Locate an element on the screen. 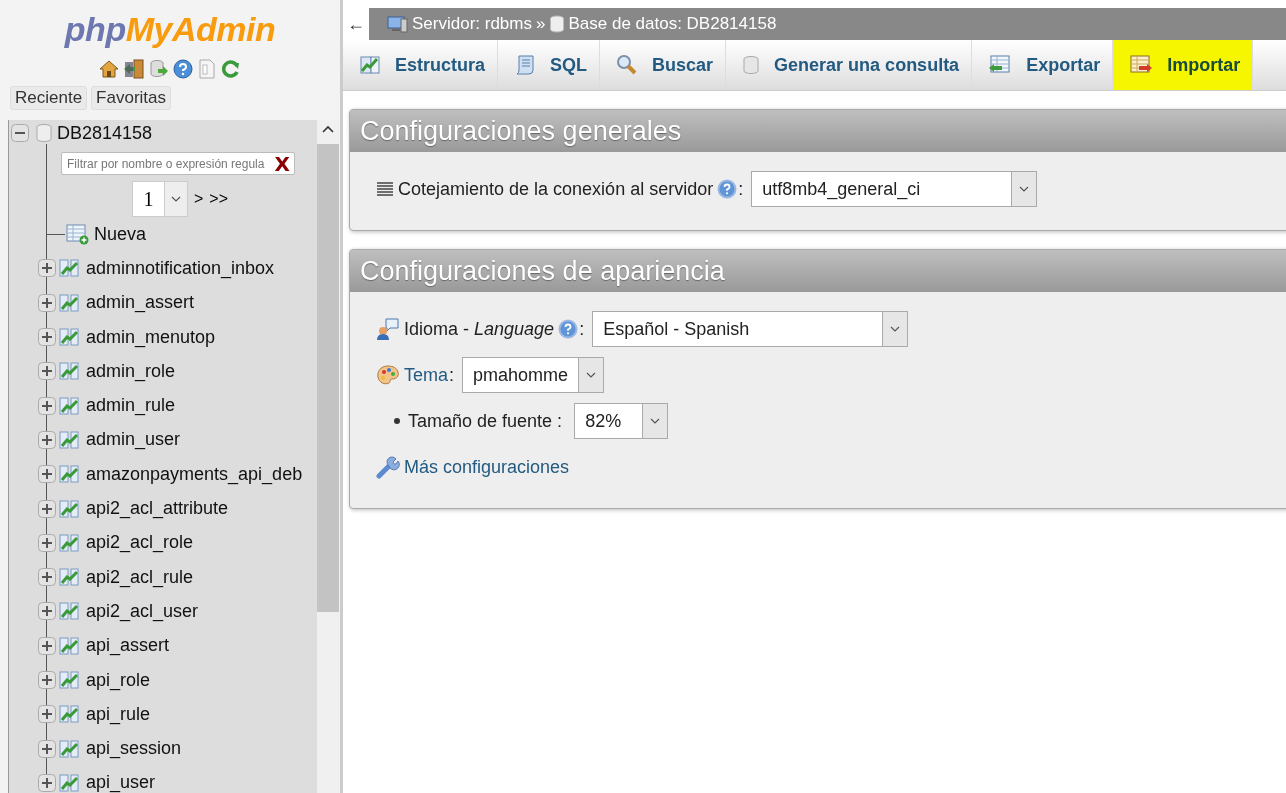 This screenshot has width=1286, height=793. table-name: api2_acl_attribute is located at coordinates (157, 508).